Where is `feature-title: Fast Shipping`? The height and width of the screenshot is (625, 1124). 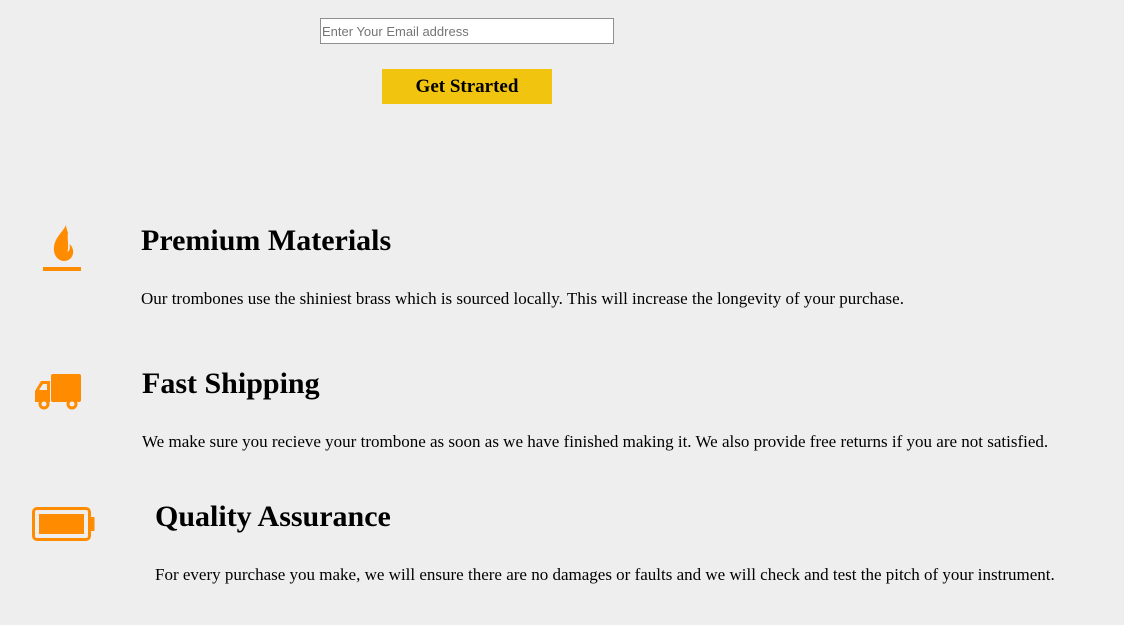
feature-title: Fast Shipping is located at coordinates (231, 383).